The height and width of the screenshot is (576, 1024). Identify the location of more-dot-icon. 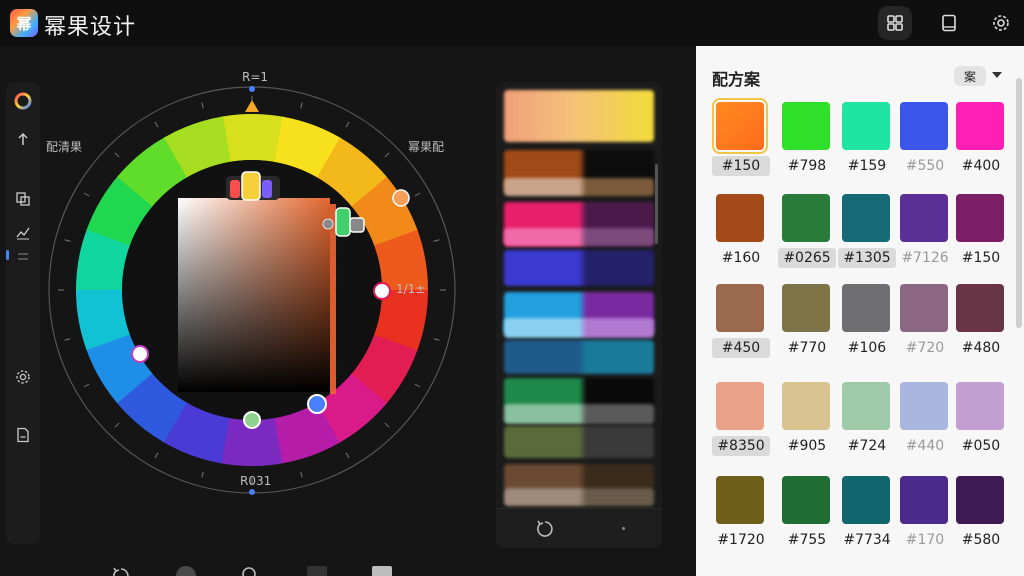
(623, 528).